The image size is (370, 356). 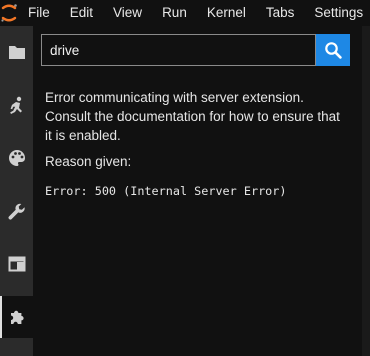 I want to click on running-tab, so click(x=16, y=106).